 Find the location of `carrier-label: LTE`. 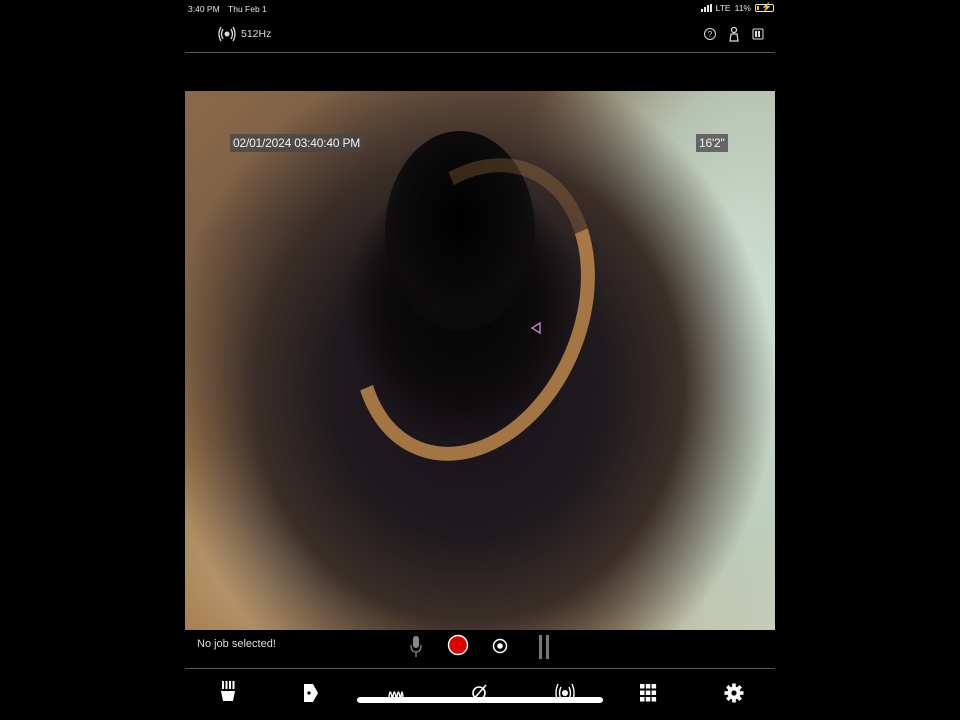

carrier-label: LTE is located at coordinates (723, 8).